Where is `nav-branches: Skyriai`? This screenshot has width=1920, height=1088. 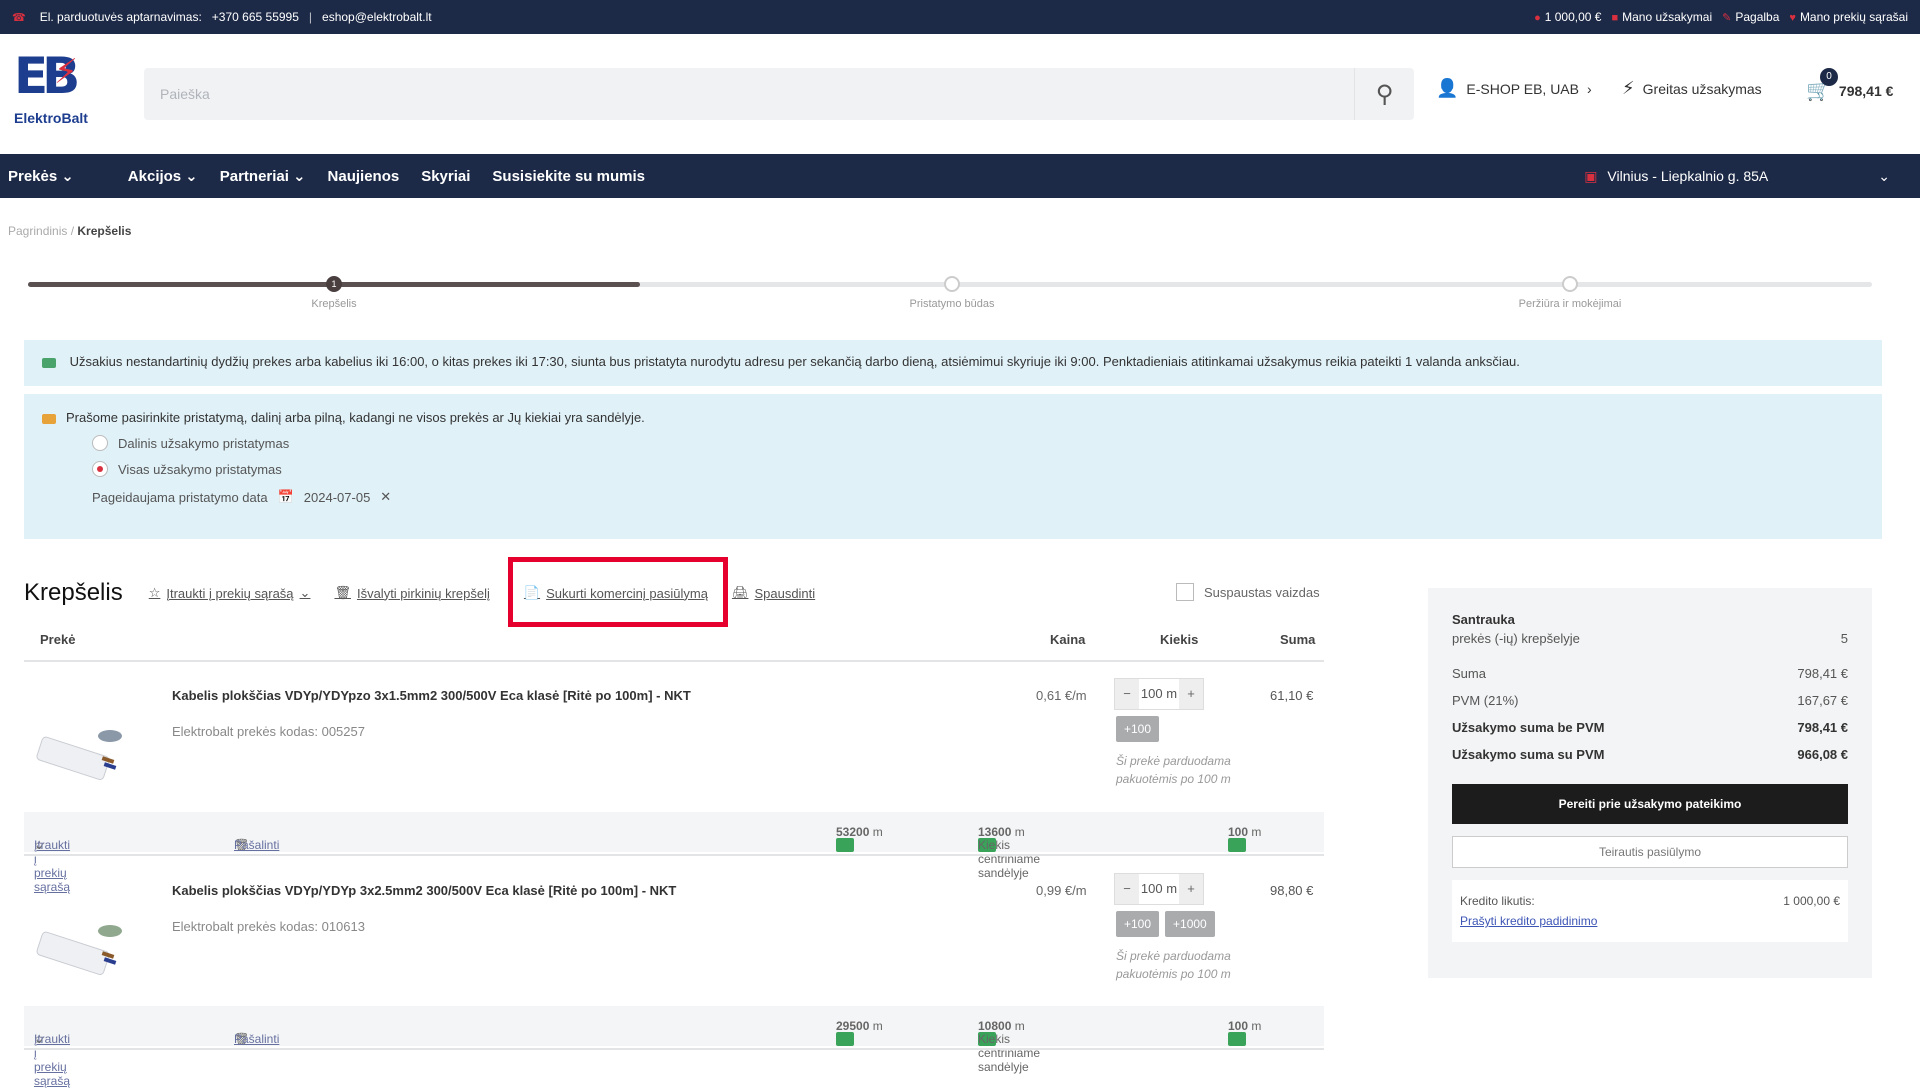 nav-branches: Skyriai is located at coordinates (445, 176).